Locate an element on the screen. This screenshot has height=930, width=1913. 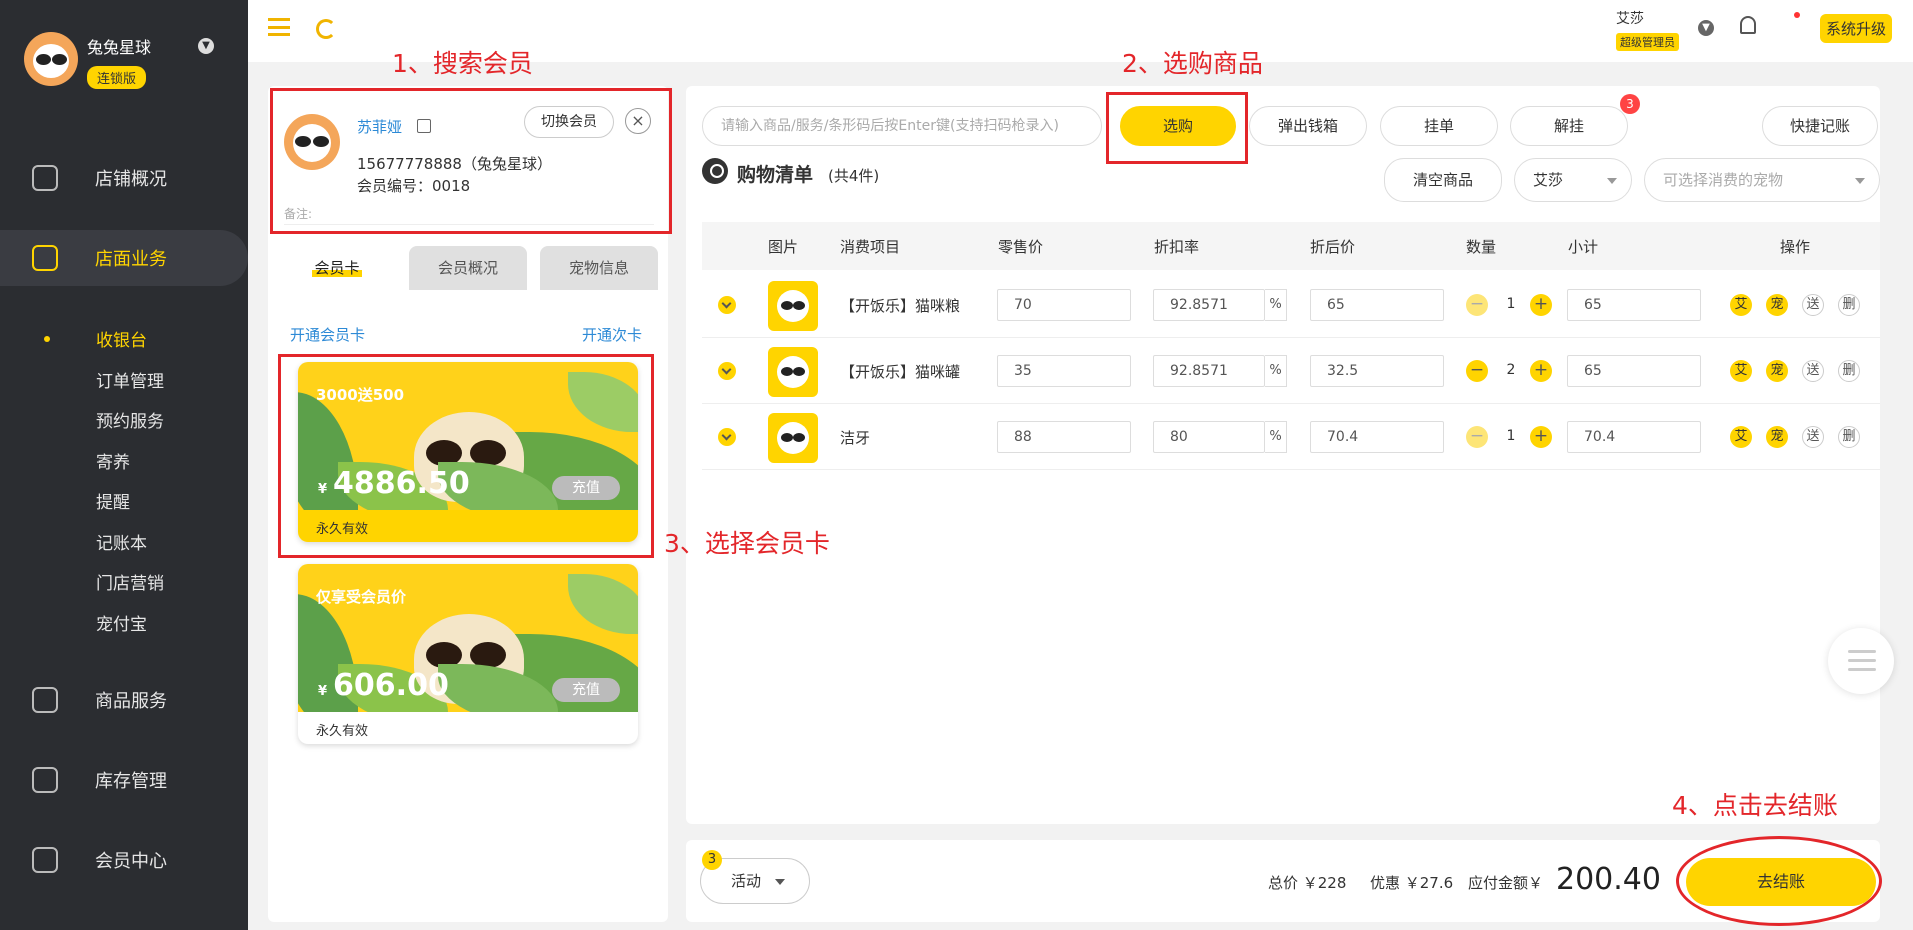
recharge-button: 充值 is located at coordinates (586, 690).